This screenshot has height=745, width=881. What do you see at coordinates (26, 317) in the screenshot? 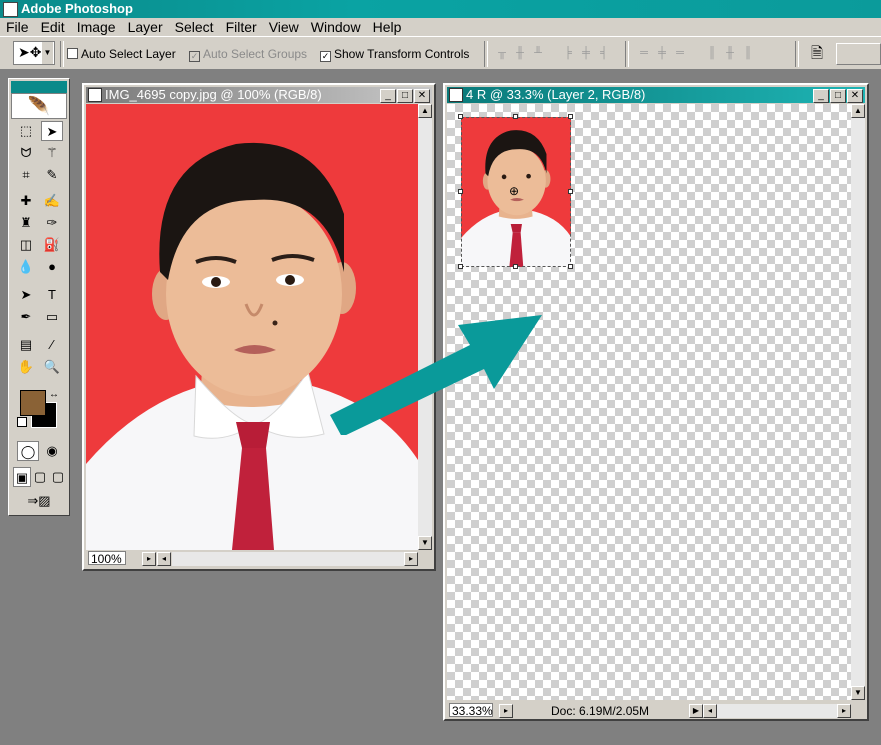
I see `pen-tool-icon: ✒` at bounding box center [26, 317].